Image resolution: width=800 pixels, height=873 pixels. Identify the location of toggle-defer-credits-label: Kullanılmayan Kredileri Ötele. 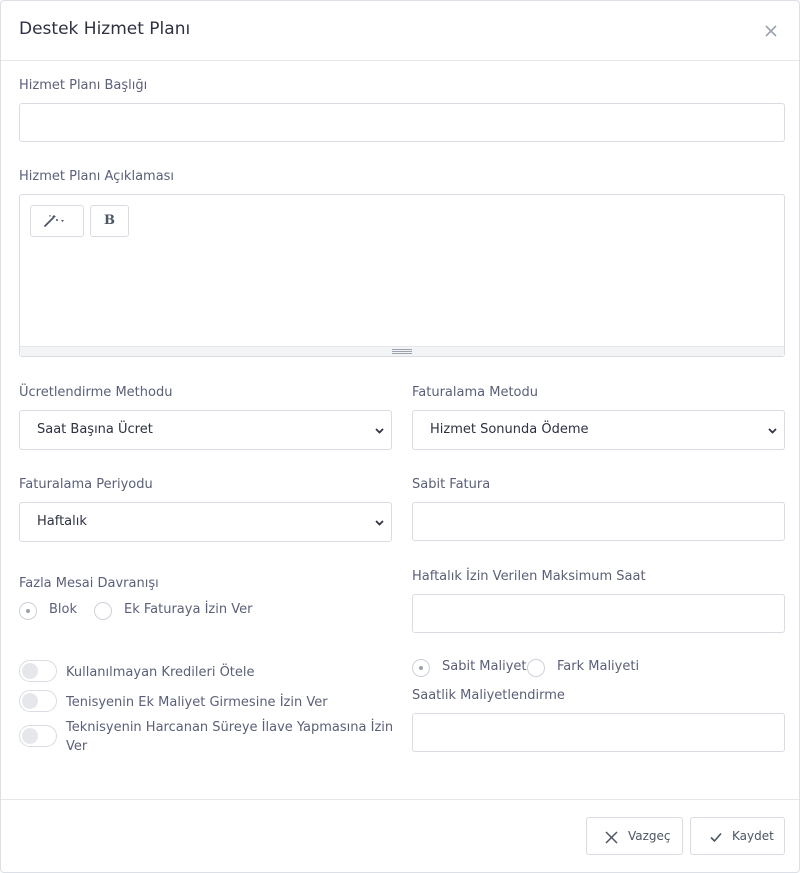
(160, 672).